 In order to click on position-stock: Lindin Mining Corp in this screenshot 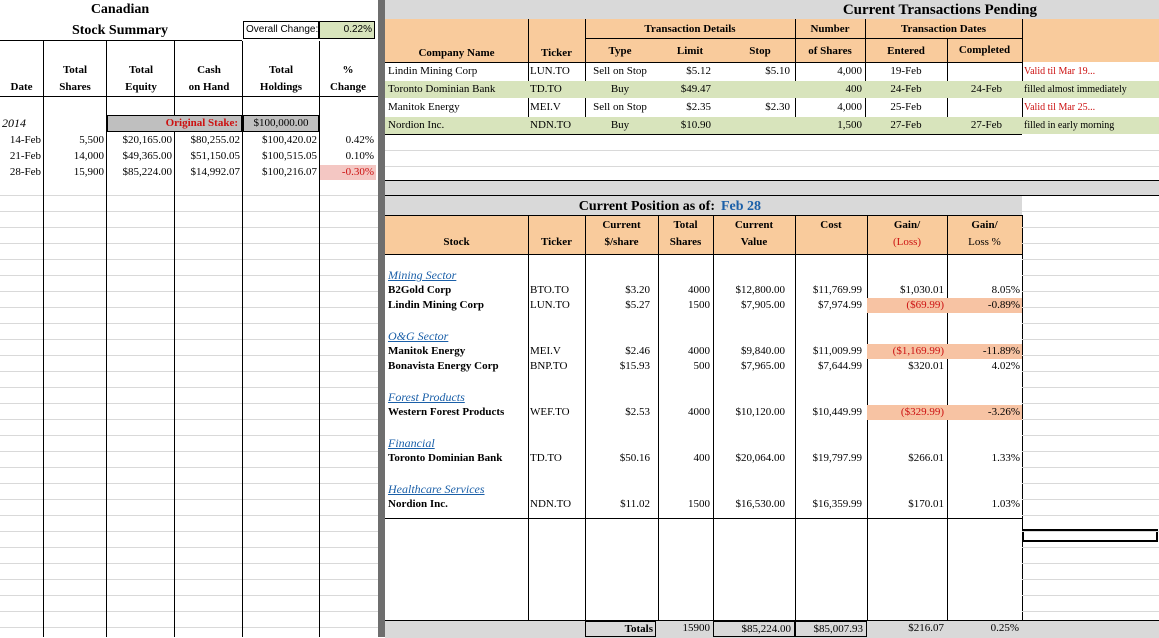, I will do `click(458, 305)`.